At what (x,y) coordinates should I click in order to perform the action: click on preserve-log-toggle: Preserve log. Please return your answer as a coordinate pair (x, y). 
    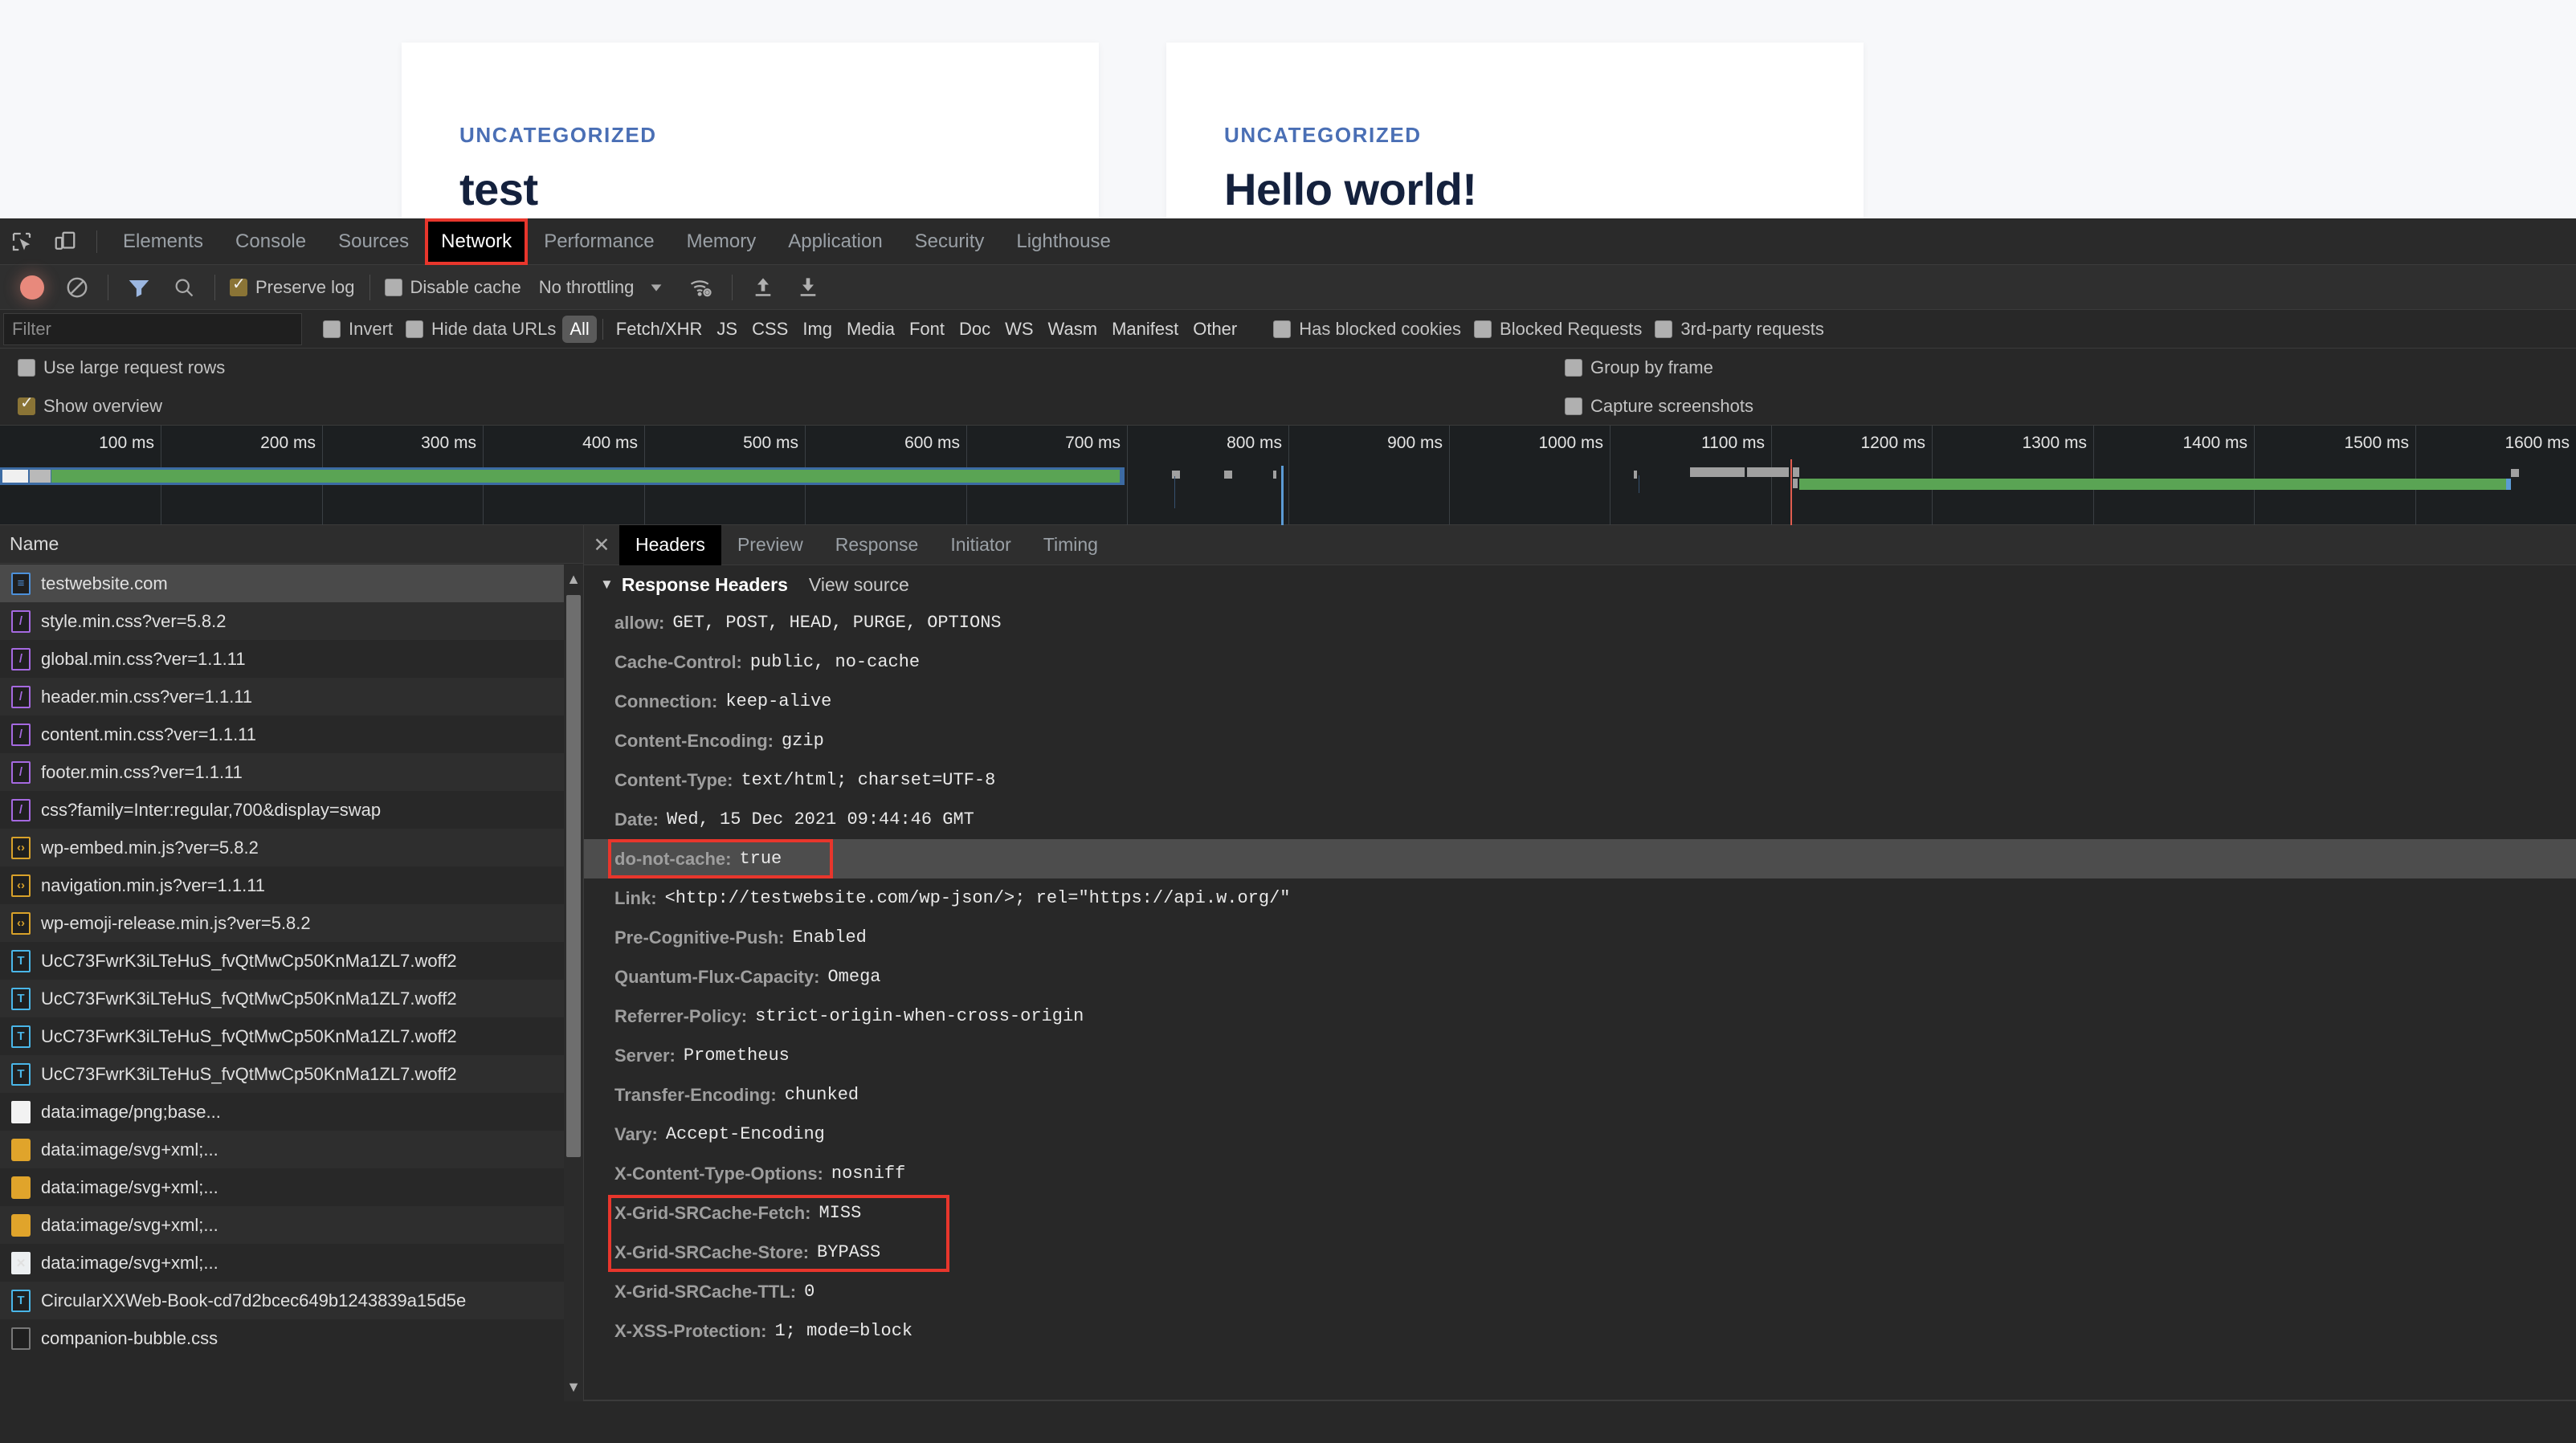
    Looking at the image, I should click on (292, 287).